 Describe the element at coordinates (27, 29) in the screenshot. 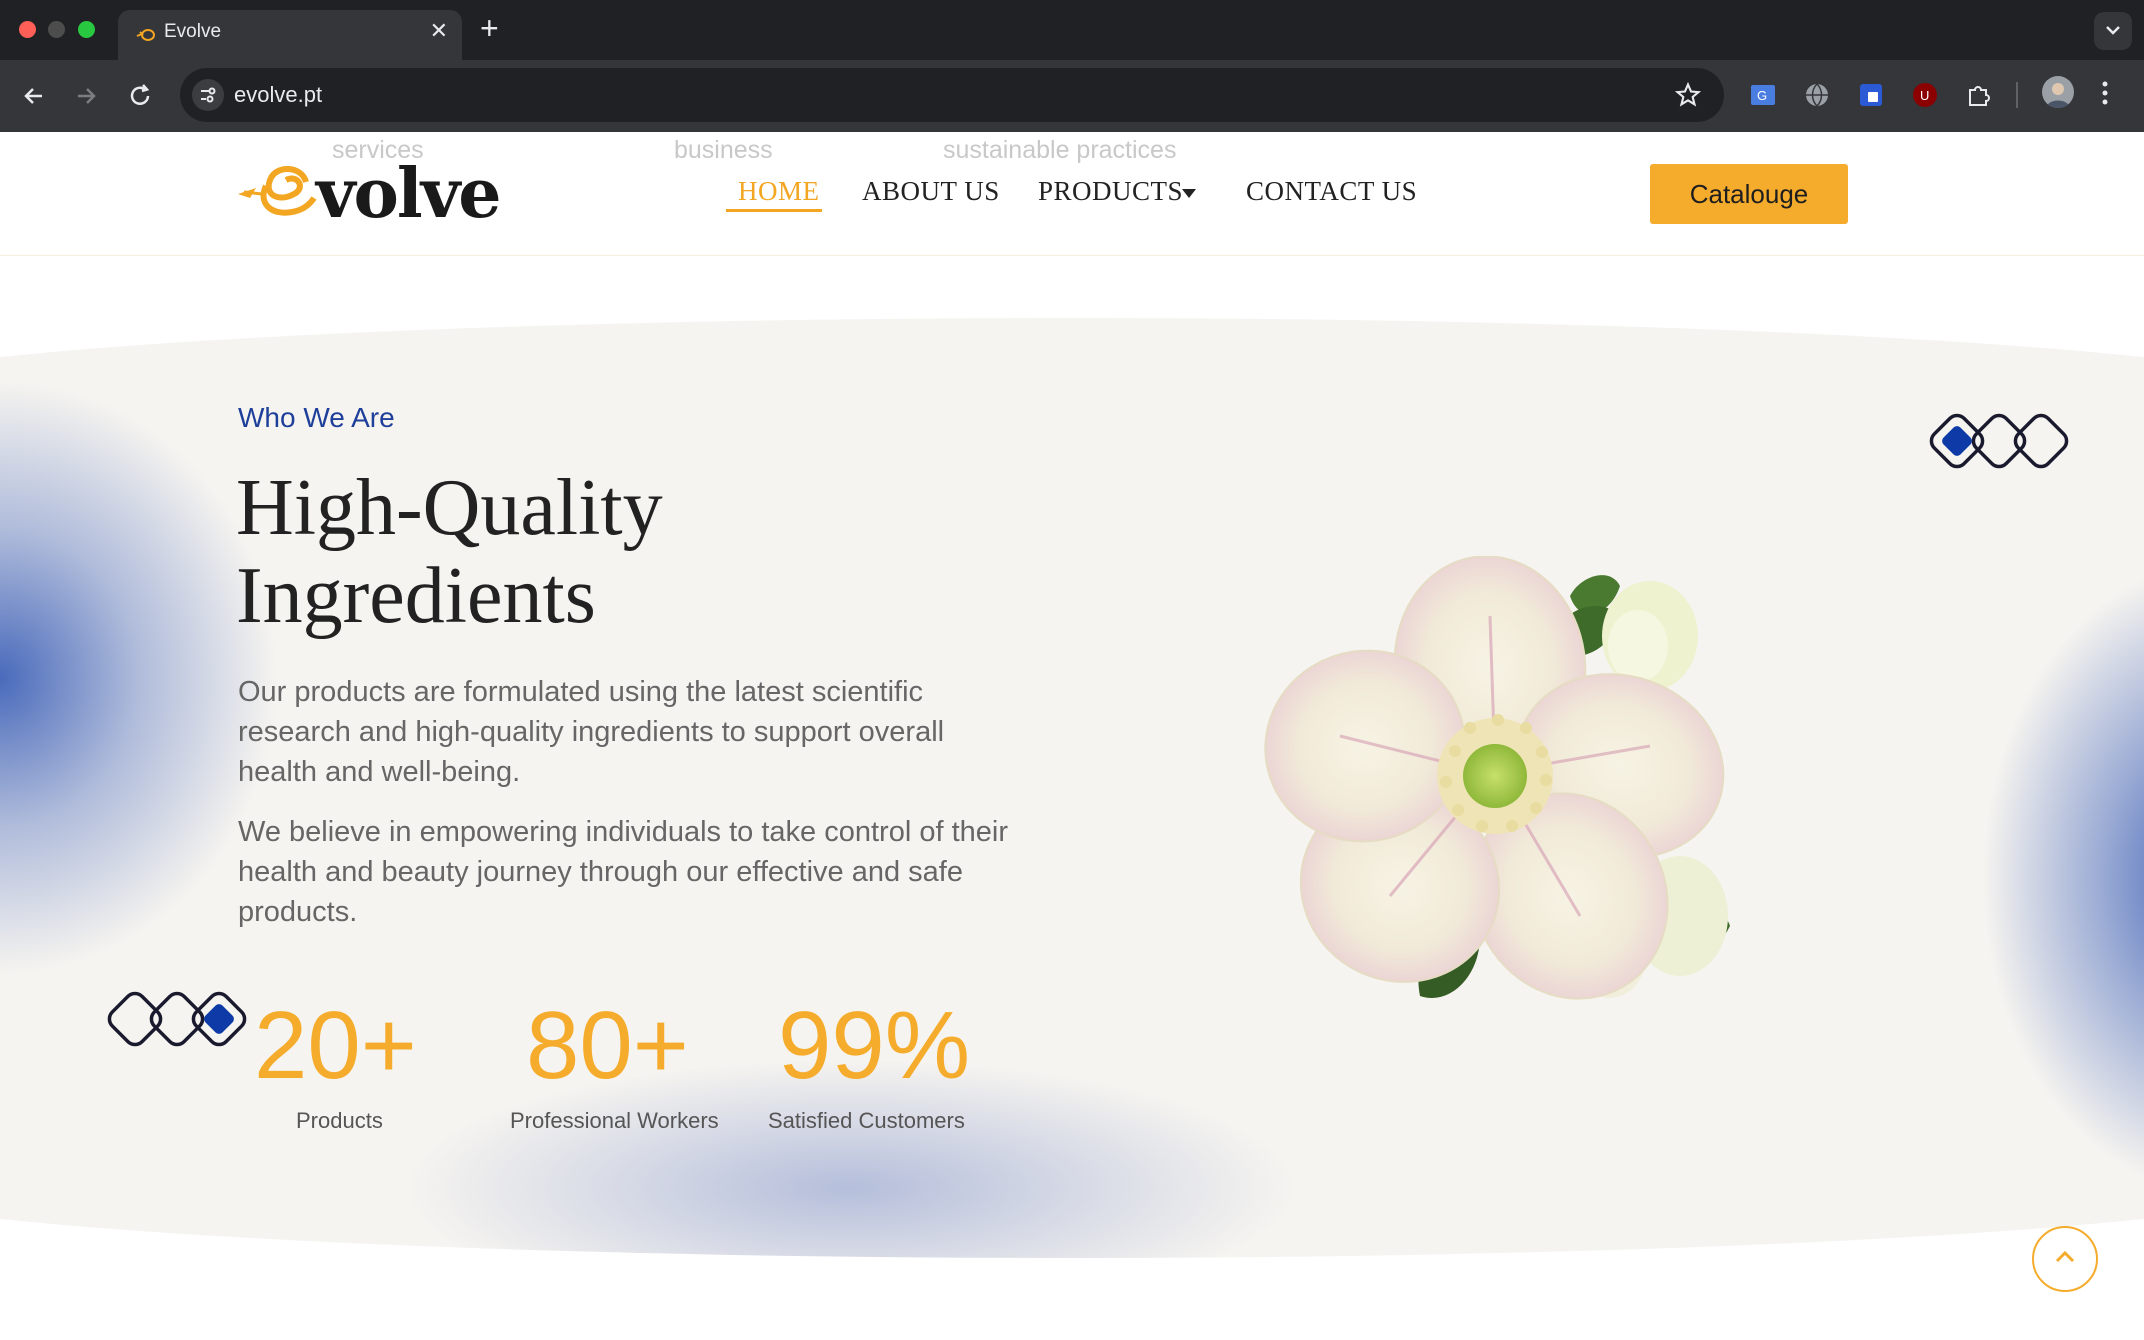

I see `close-window-button` at that location.